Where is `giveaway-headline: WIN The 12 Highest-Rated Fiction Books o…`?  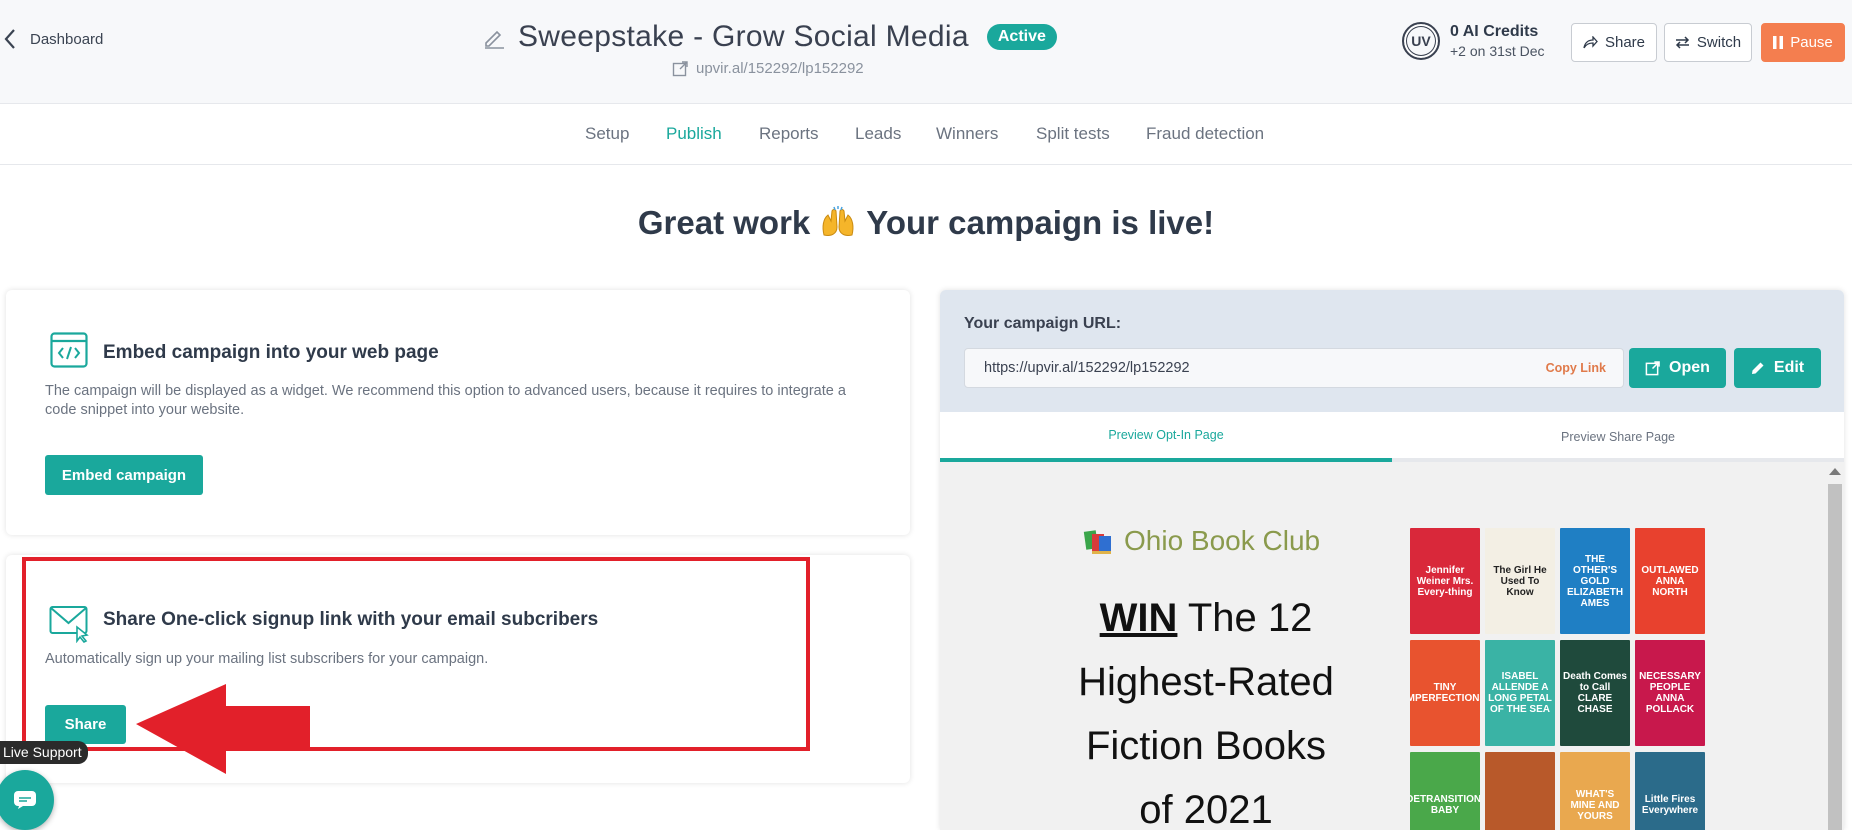
giveaway-headline: WIN The 12 Highest-Rated Fiction Books o… is located at coordinates (1206, 708).